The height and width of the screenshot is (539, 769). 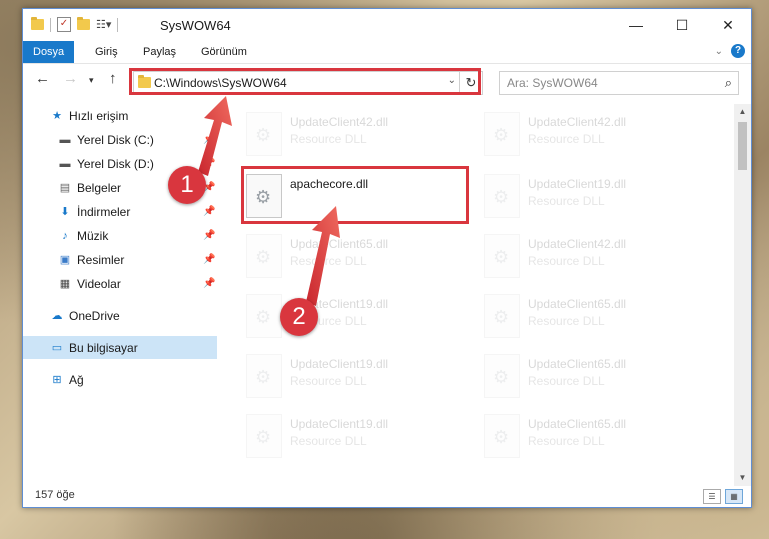 I want to click on up-arrow-icon: ↑, so click(x=113, y=78).